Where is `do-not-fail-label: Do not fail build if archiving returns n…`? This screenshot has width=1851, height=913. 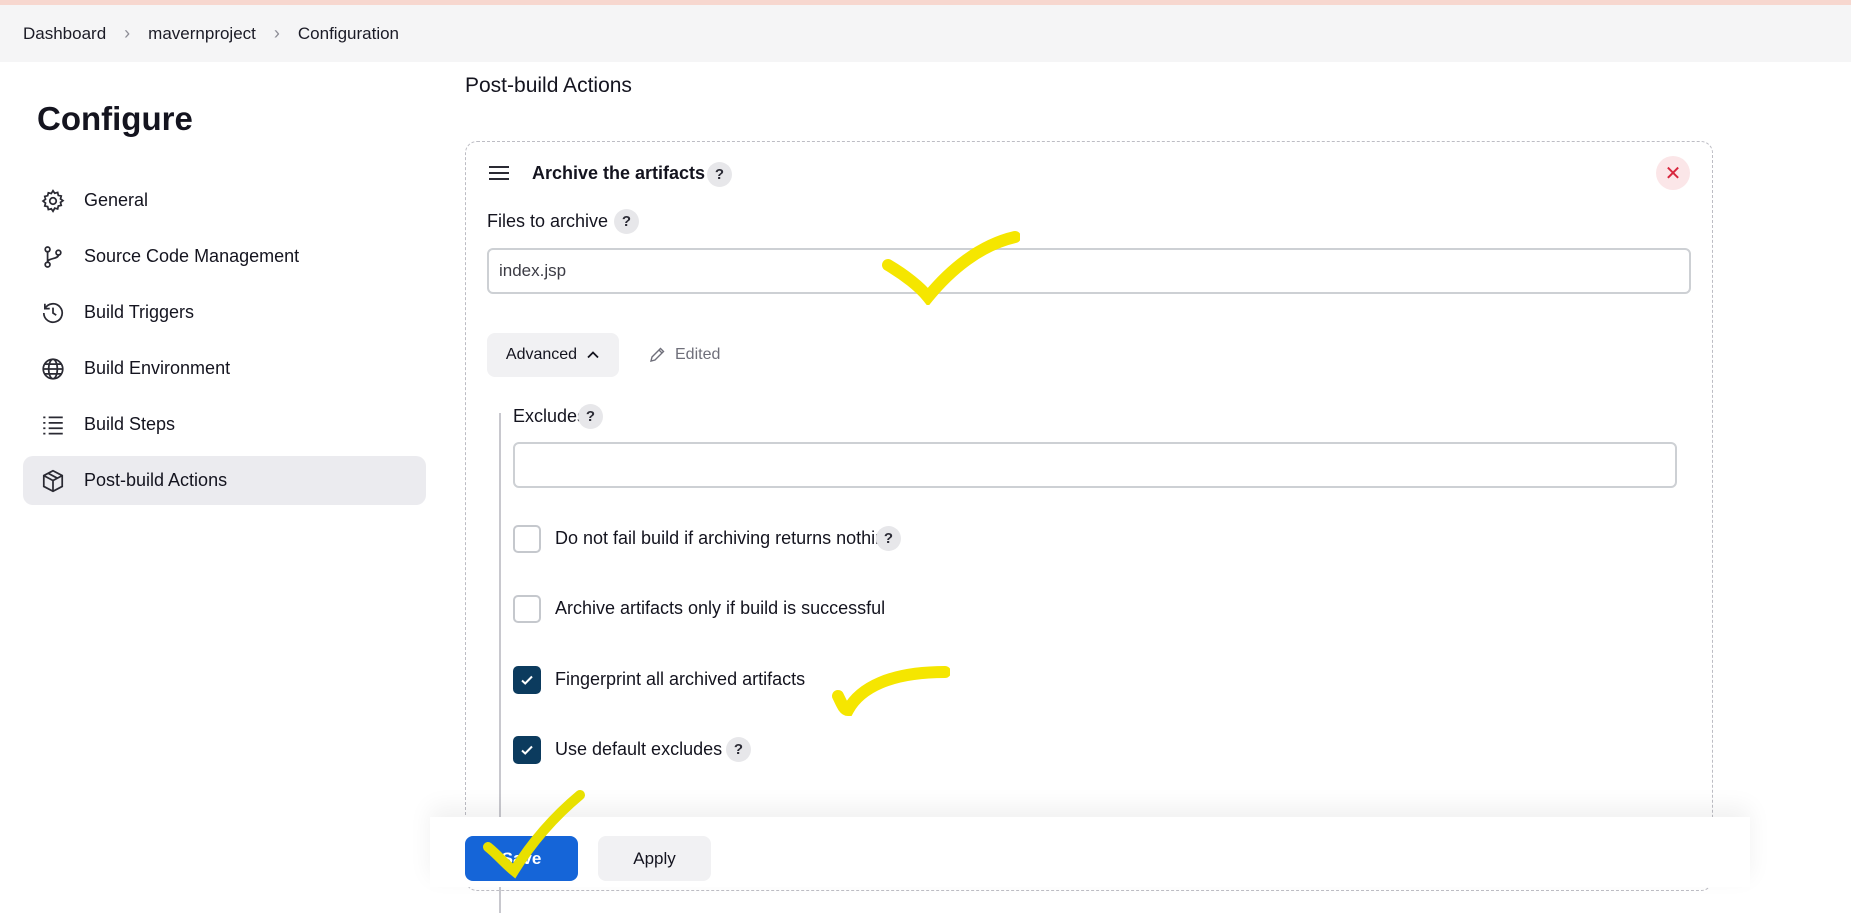
do-not-fail-label: Do not fail build if archiving returns n… is located at coordinates (725, 538).